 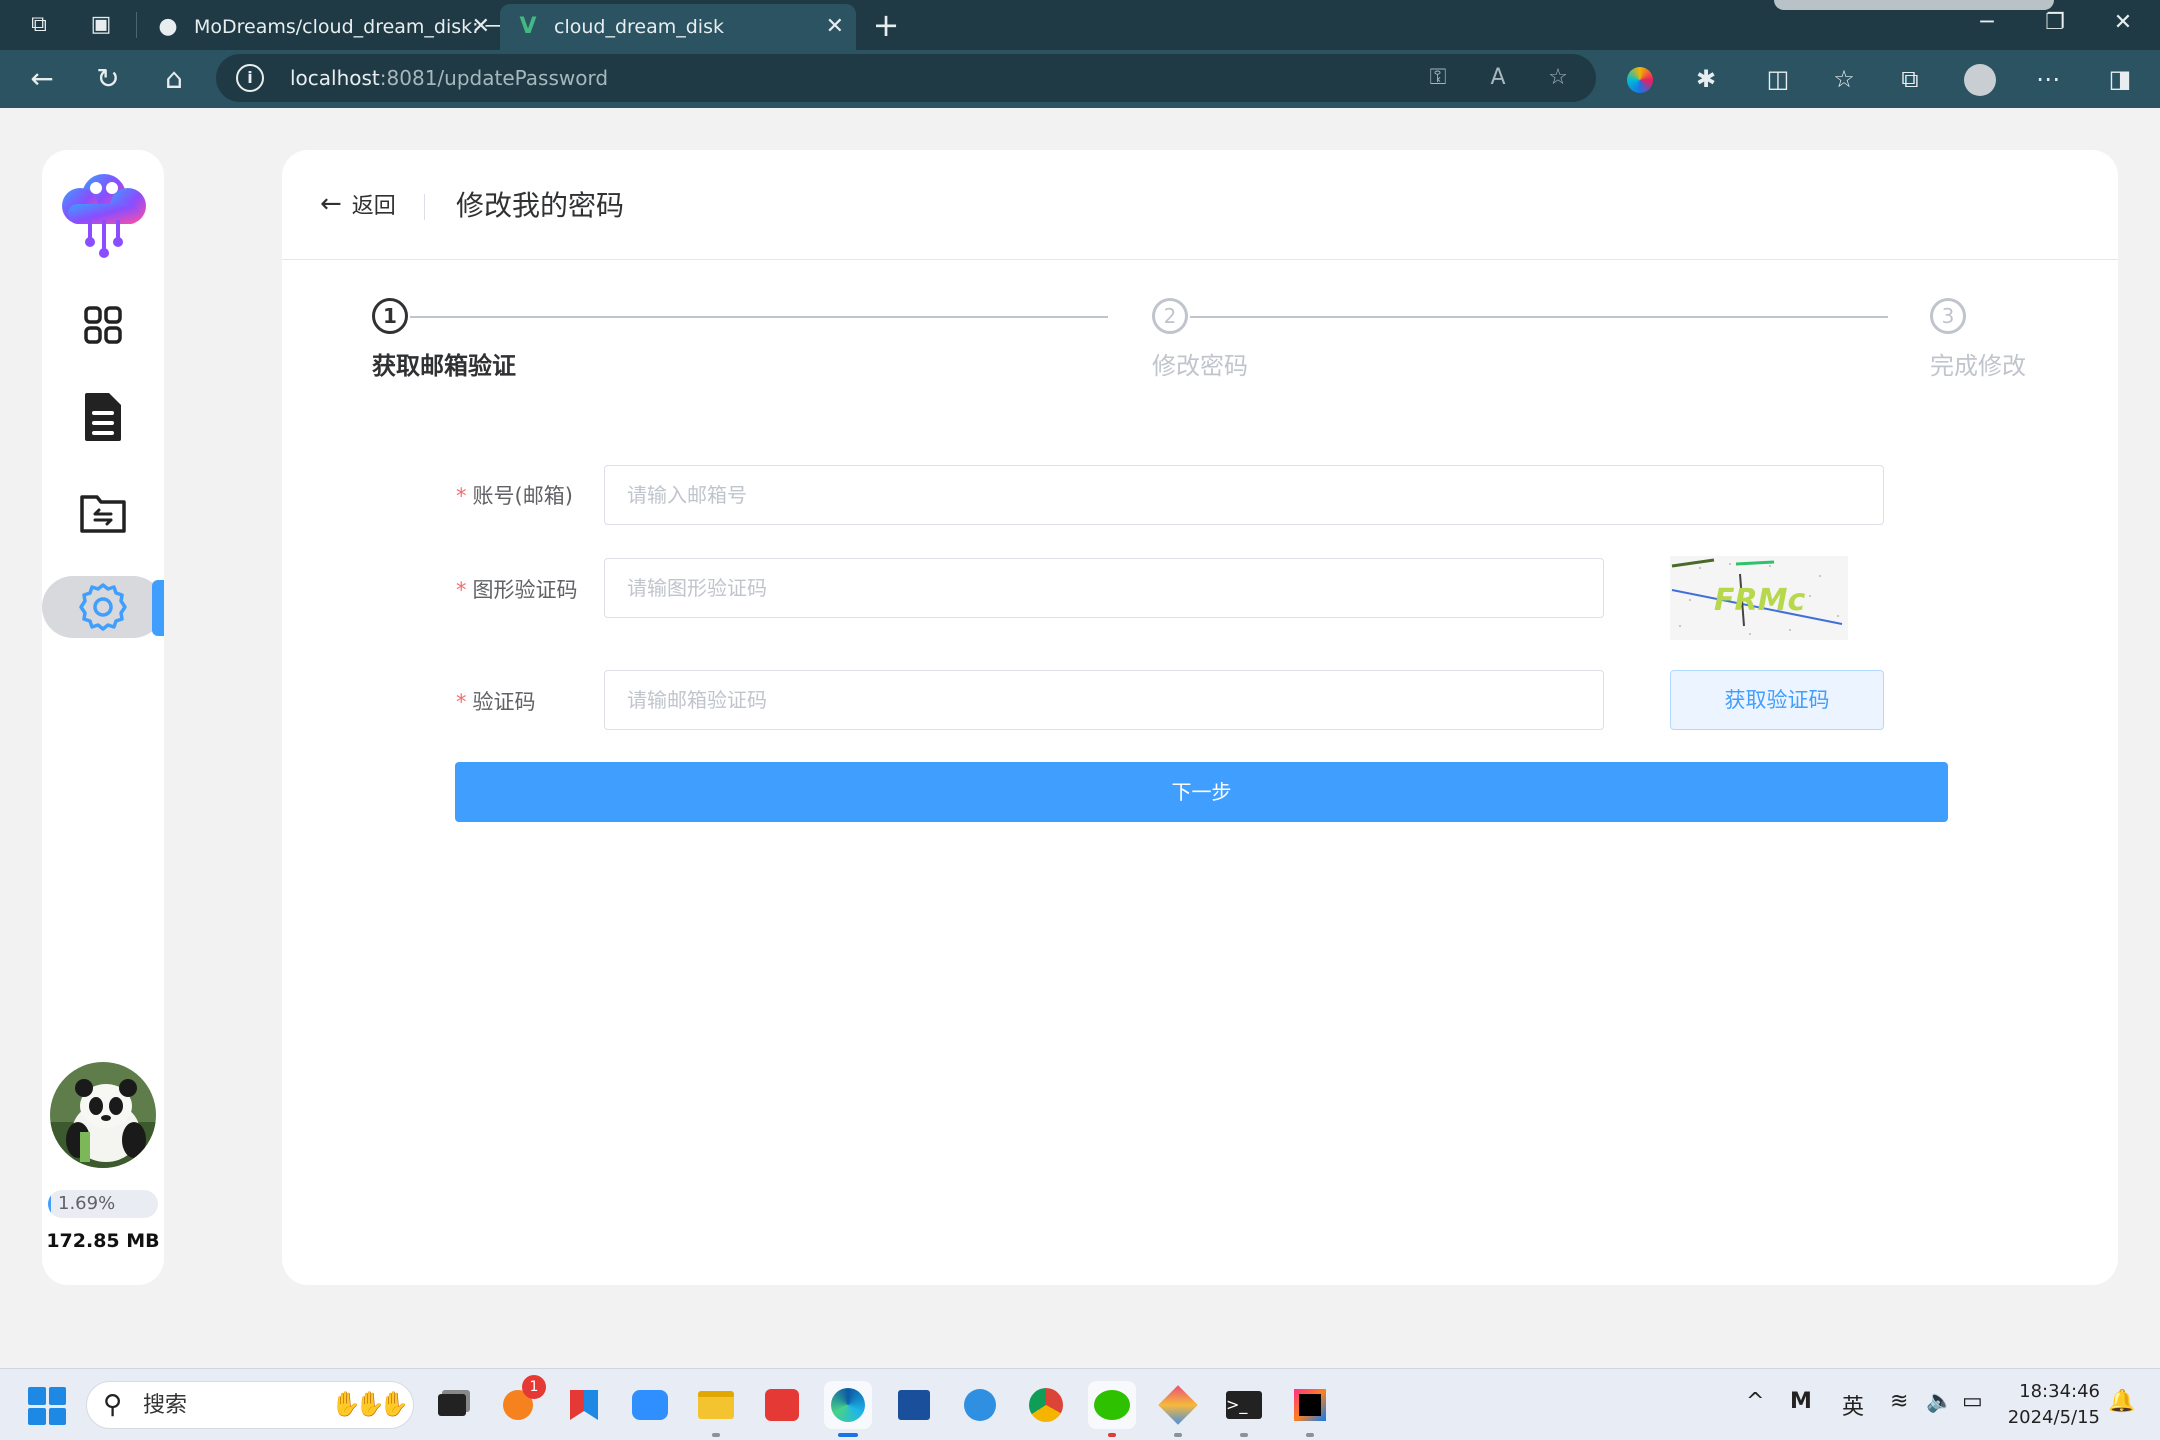 What do you see at coordinates (1640, 79) in the screenshot?
I see `copilot-icon` at bounding box center [1640, 79].